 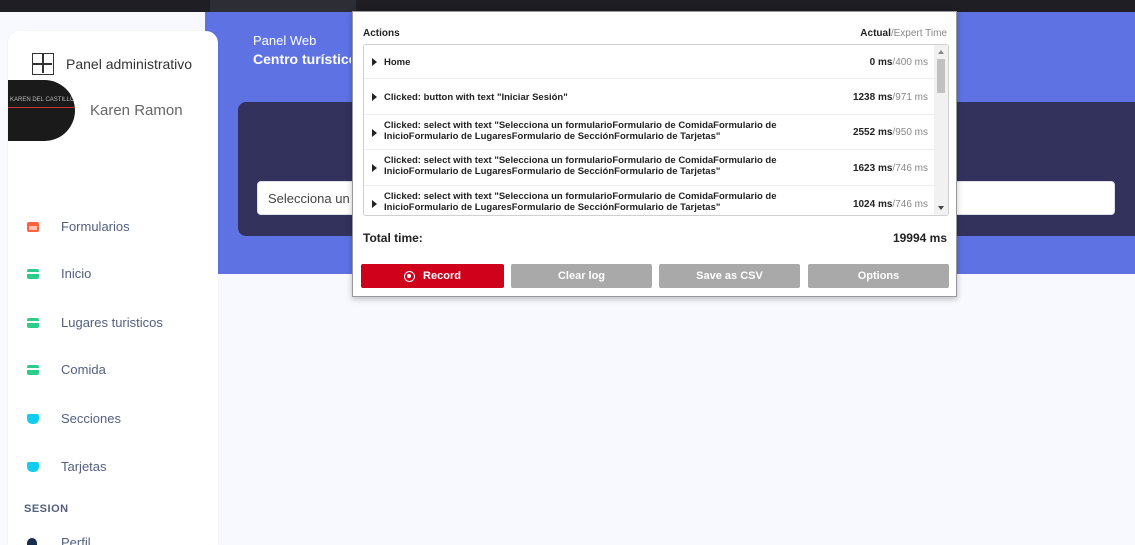 What do you see at coordinates (650, 62) in the screenshot?
I see `list-item: Home 0 ms/400 ms` at bounding box center [650, 62].